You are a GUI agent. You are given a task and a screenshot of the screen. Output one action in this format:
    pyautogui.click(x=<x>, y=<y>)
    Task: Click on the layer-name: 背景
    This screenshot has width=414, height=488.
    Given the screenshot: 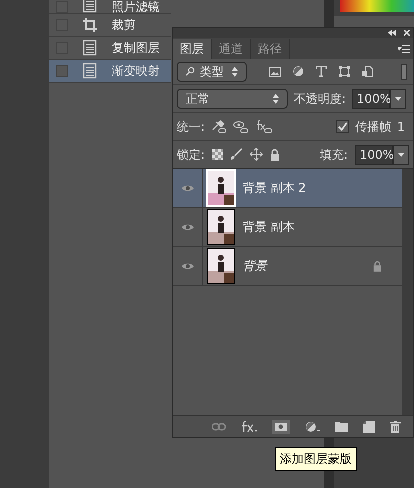 What is the action you would take?
    pyautogui.click(x=255, y=266)
    